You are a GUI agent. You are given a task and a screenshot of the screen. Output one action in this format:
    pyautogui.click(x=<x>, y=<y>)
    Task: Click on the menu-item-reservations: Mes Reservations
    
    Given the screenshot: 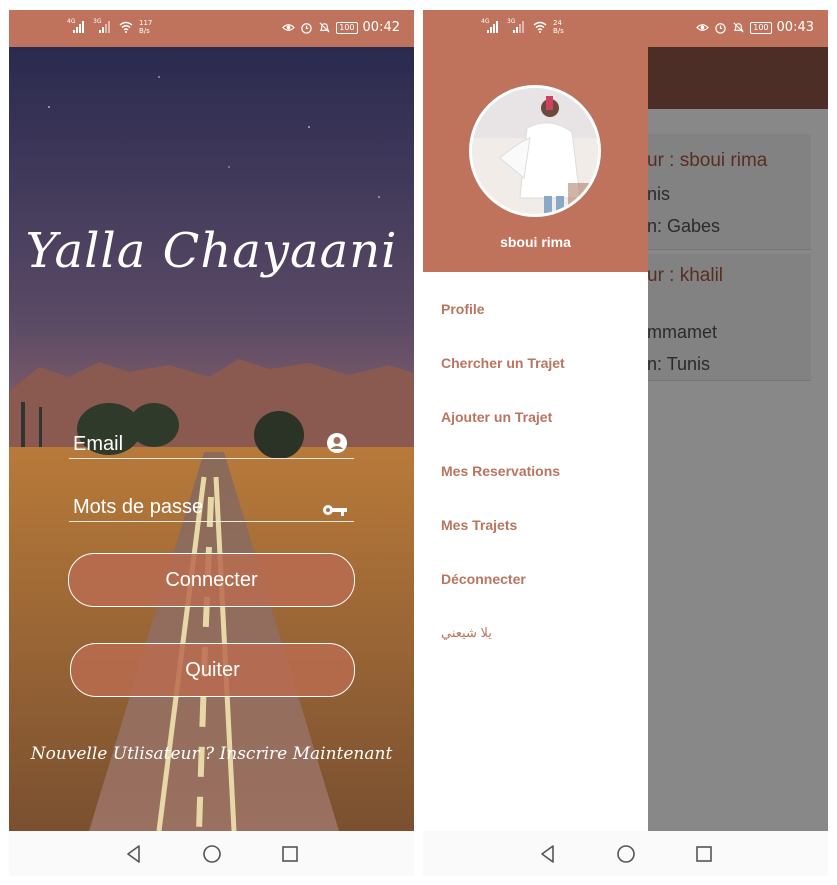 What is the action you would take?
    pyautogui.click(x=500, y=471)
    